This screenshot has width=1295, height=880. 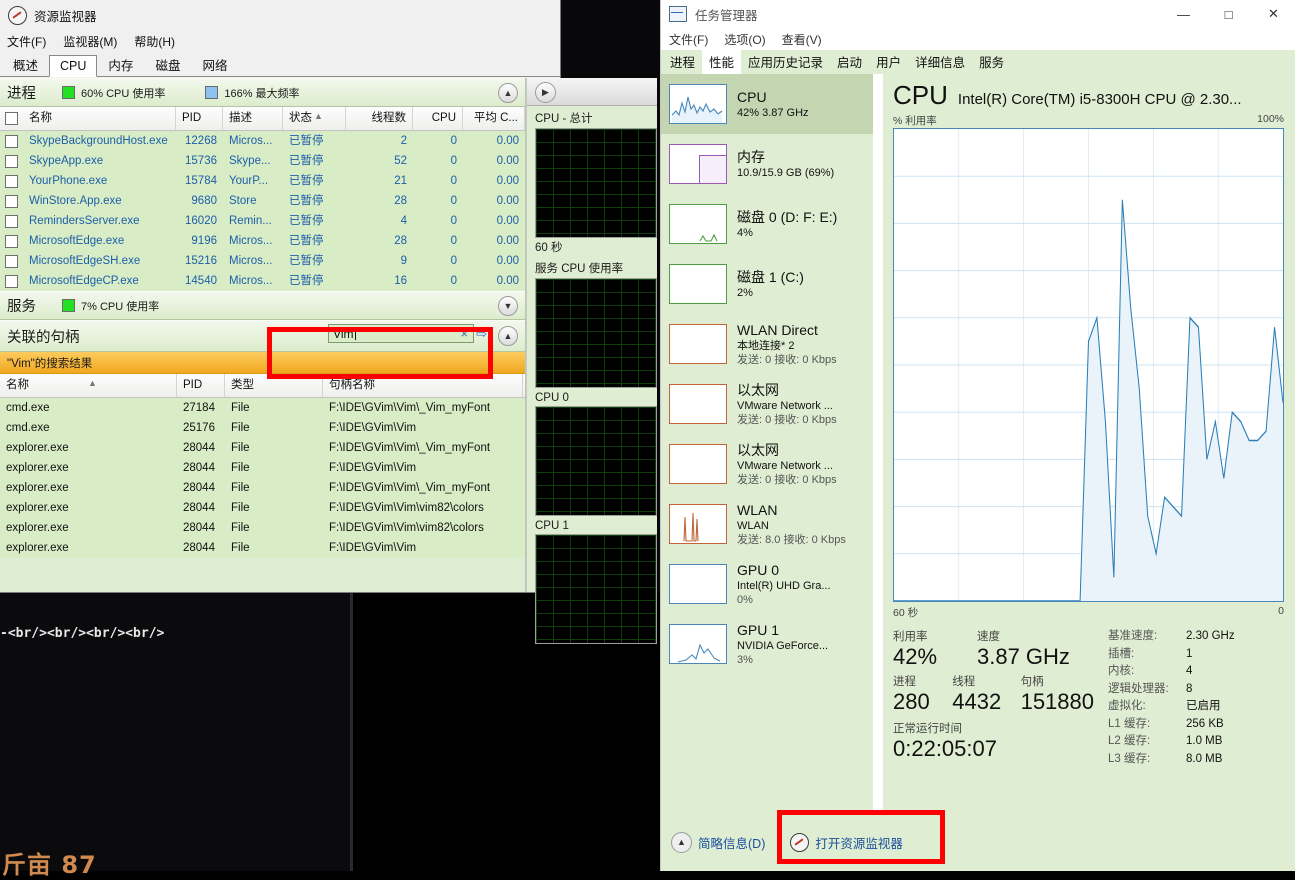 I want to click on tab-overview: 概述, so click(x=25, y=64).